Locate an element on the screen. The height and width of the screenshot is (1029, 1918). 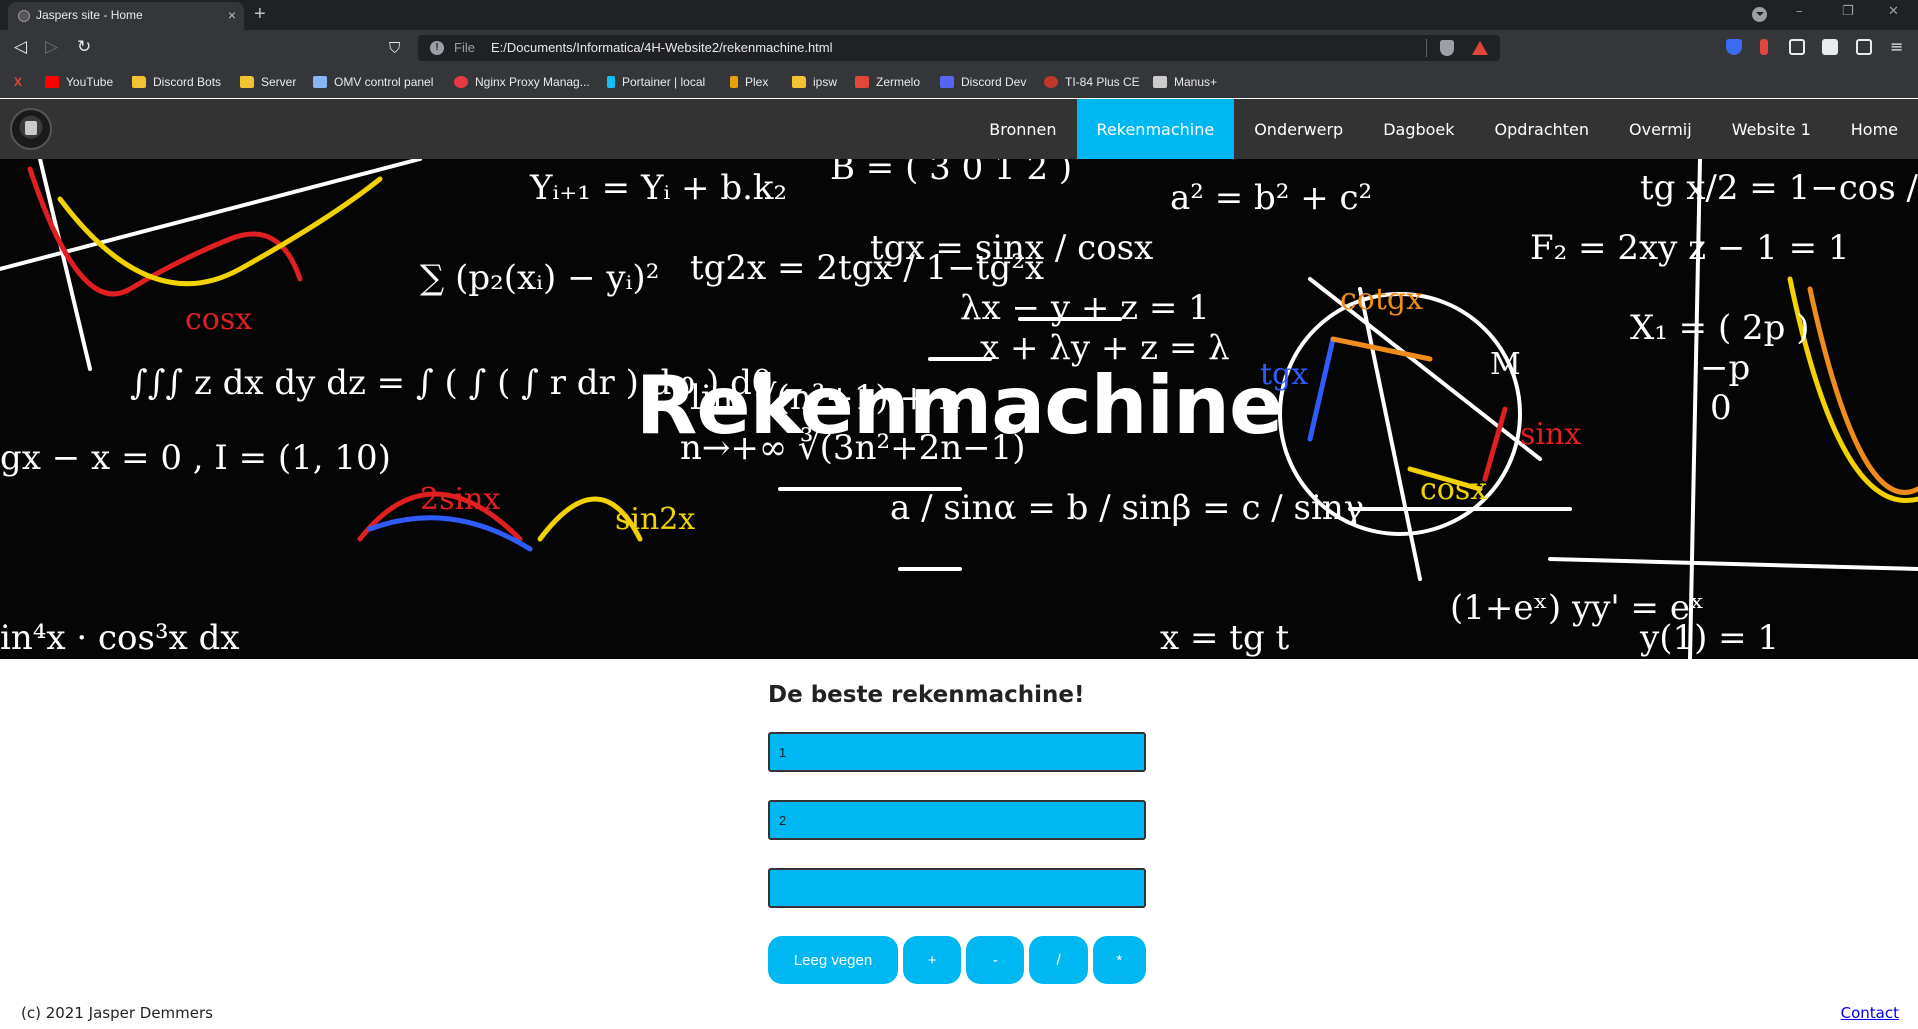
svg-text: B = ( 3 0 1 2 ) is located at coordinates (951, 173).